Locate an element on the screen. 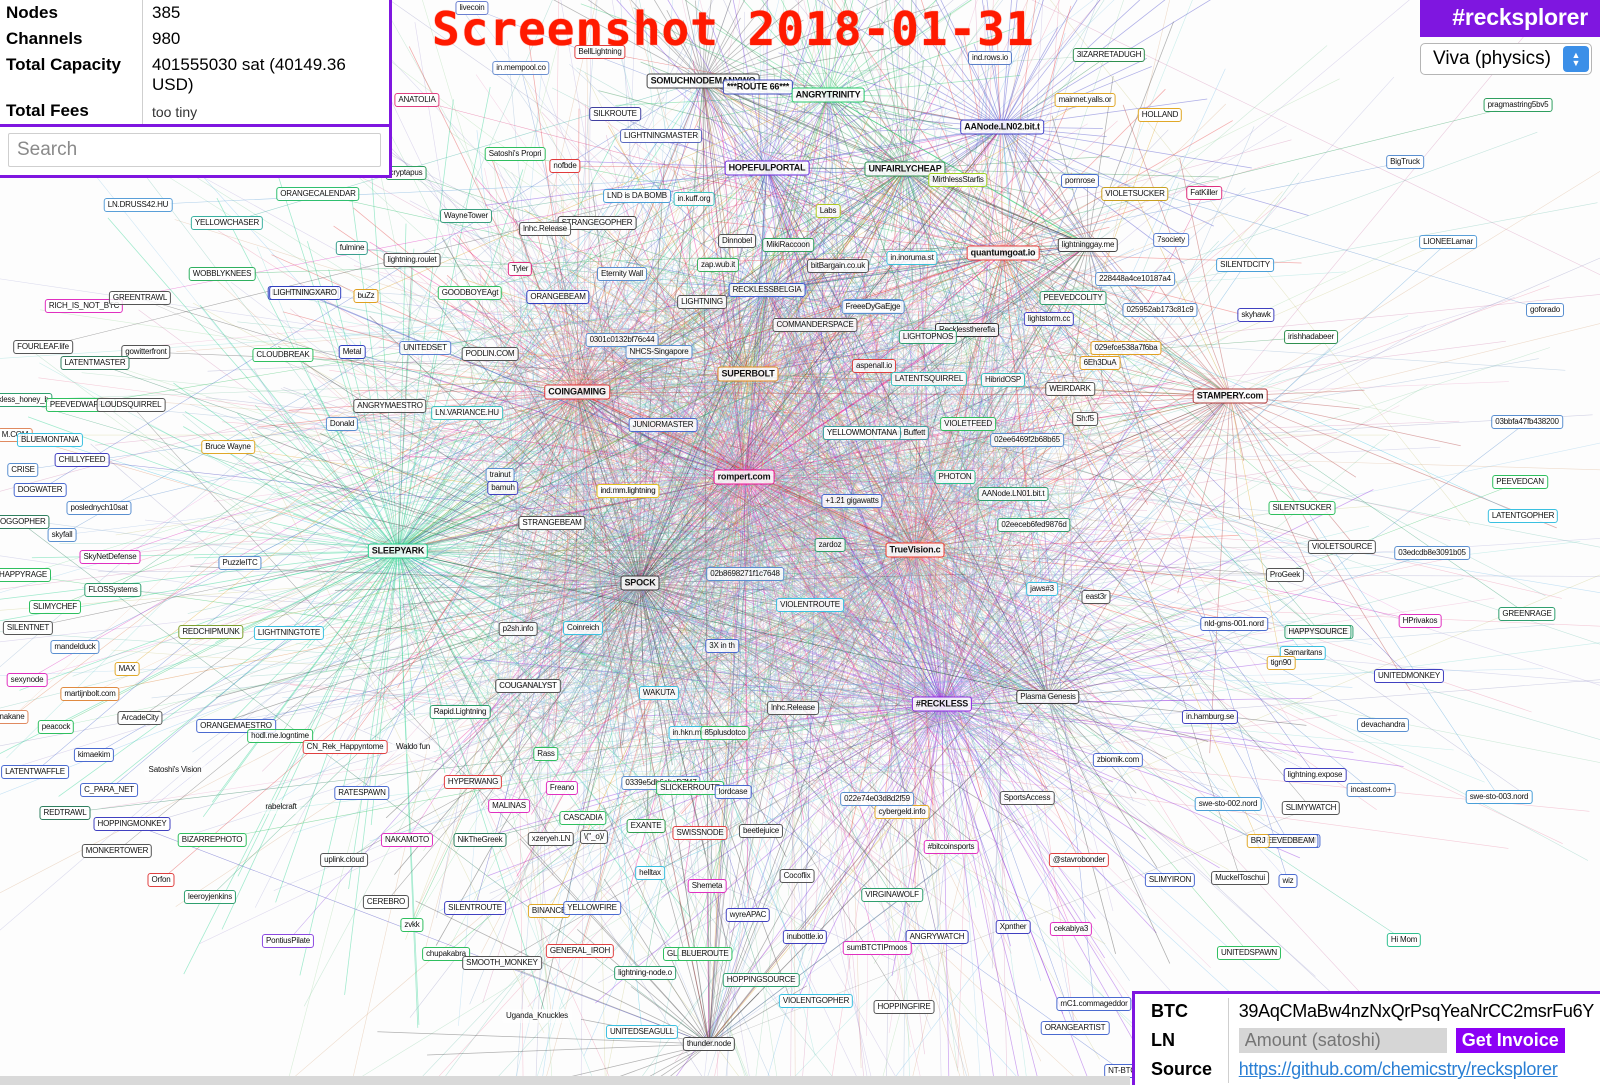 This screenshot has width=1600, height=1085. graph-node: HOPPINGMONKEY is located at coordinates (132, 824).